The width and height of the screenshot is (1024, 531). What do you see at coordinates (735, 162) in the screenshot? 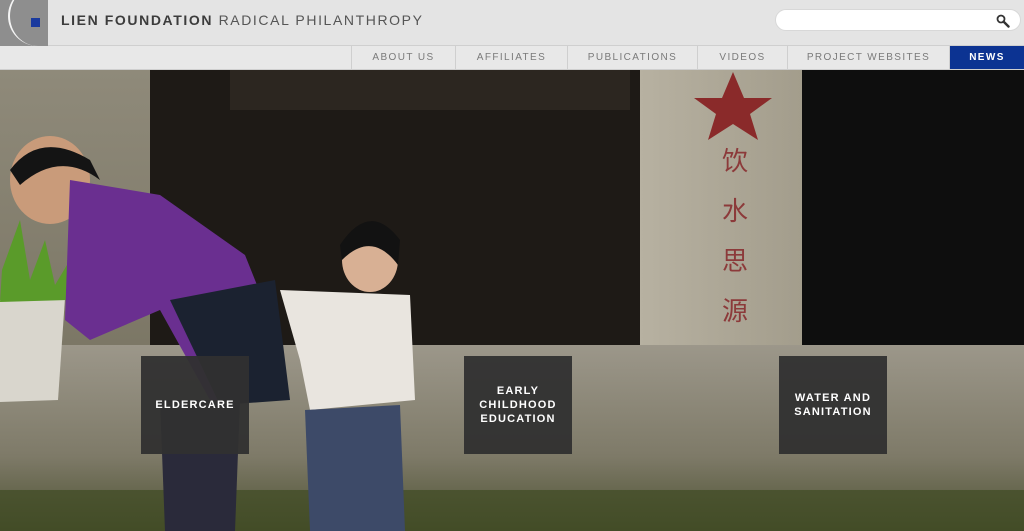
I see `calligraphy-1: 饮` at bounding box center [735, 162].